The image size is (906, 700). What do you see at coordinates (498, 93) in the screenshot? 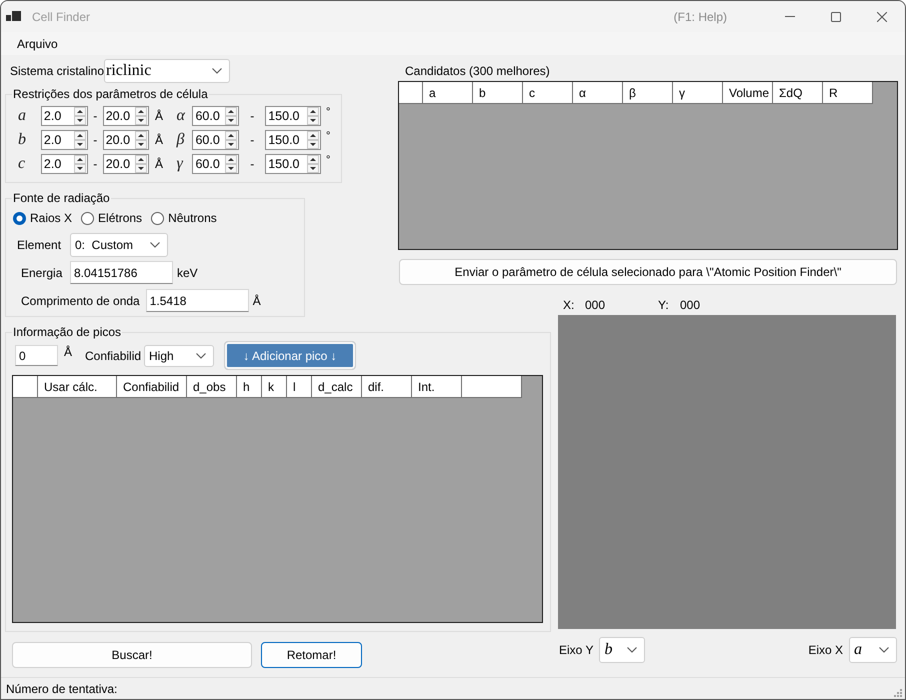
I see `column-header: b` at bounding box center [498, 93].